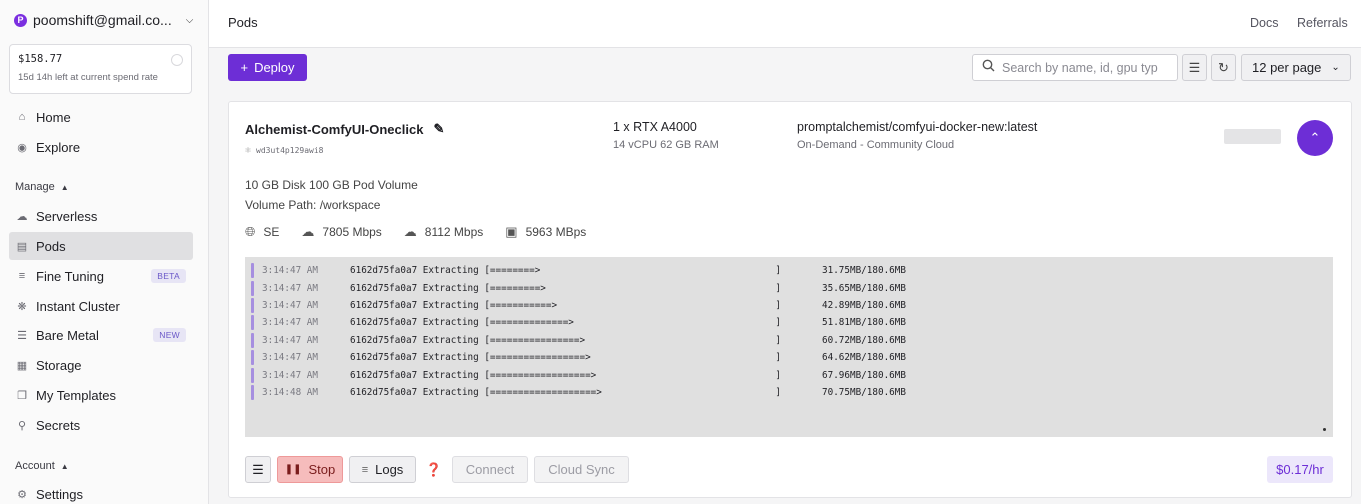 Image resolution: width=1361 pixels, height=504 pixels. I want to click on pod-actions: ☰ ❚❚ Stop ≡ Logs ❓ Connect Cloud Sync, so click(437, 469).